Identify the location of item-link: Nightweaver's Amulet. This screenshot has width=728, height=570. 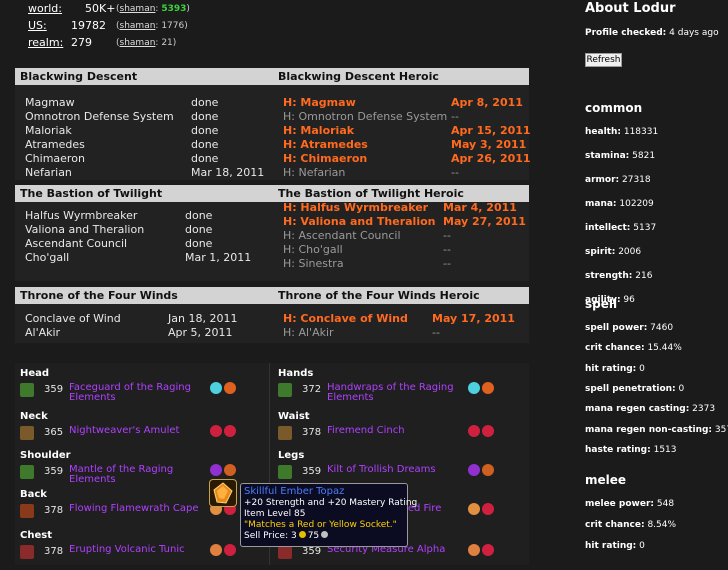
(144, 431).